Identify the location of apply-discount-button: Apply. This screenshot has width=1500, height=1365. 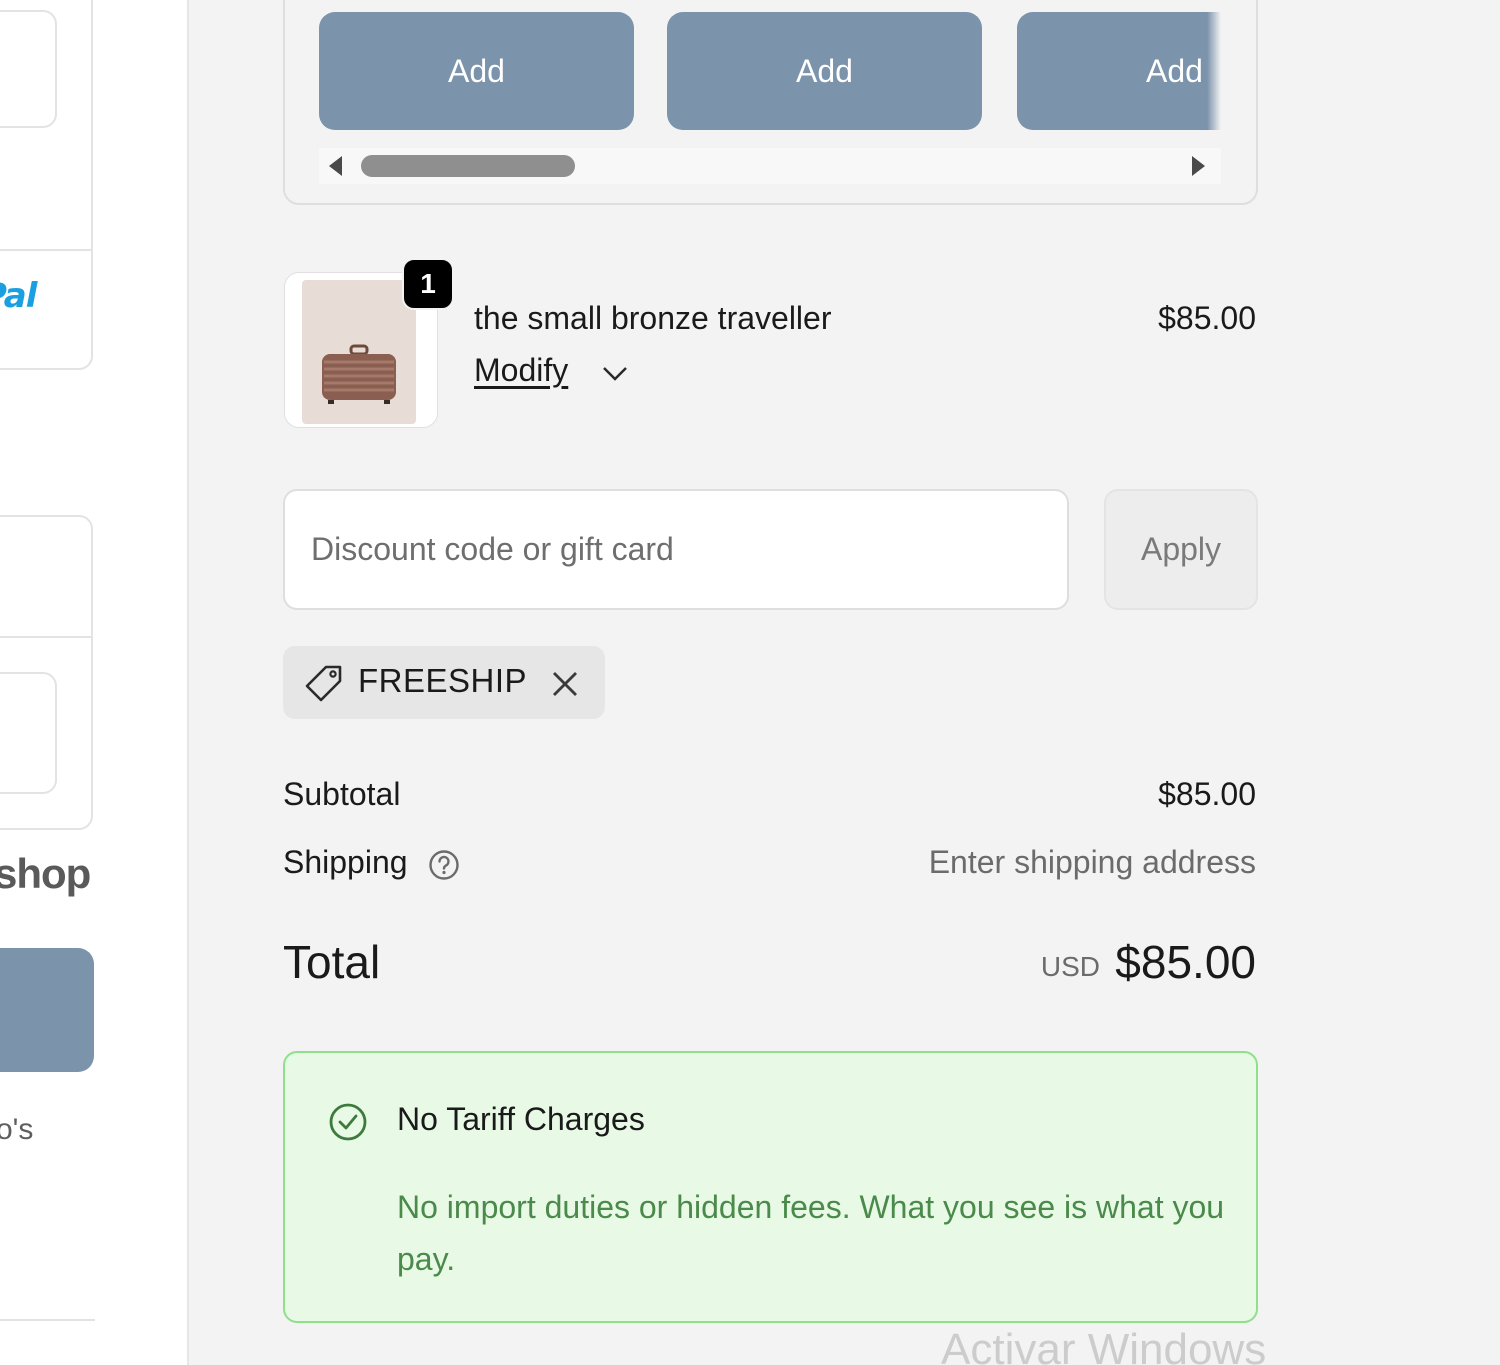
(1181, 549).